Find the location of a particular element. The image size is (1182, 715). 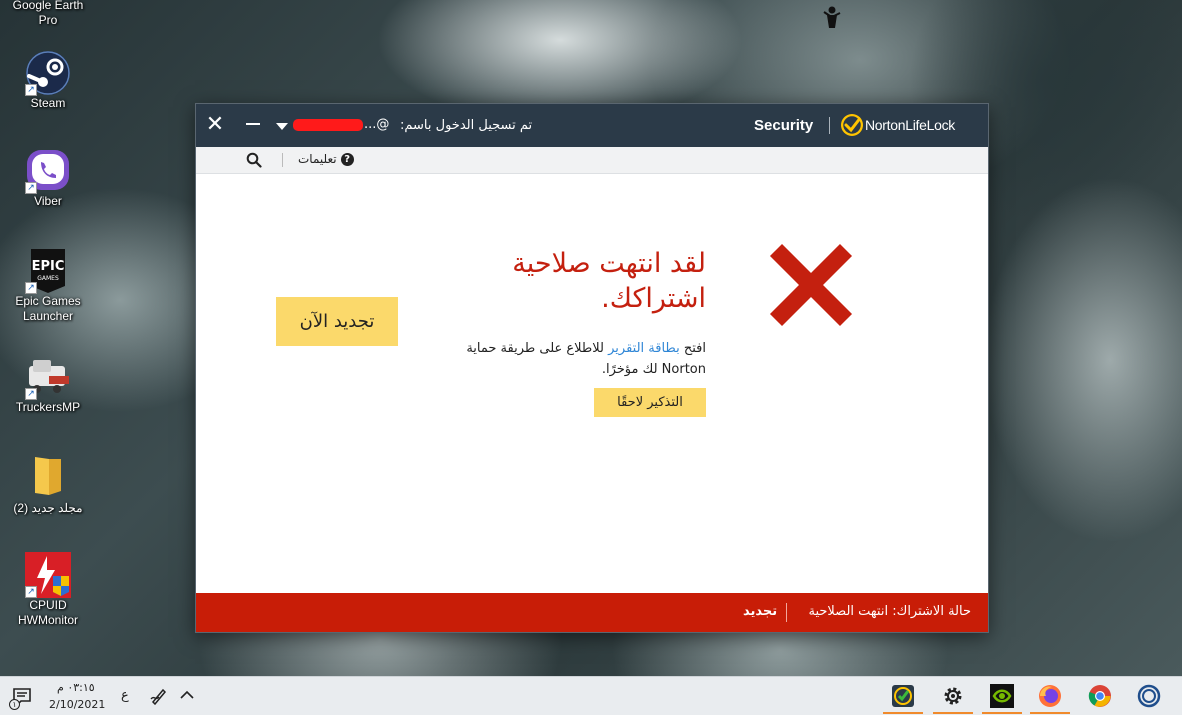

help-icon: ? is located at coordinates (347, 159).